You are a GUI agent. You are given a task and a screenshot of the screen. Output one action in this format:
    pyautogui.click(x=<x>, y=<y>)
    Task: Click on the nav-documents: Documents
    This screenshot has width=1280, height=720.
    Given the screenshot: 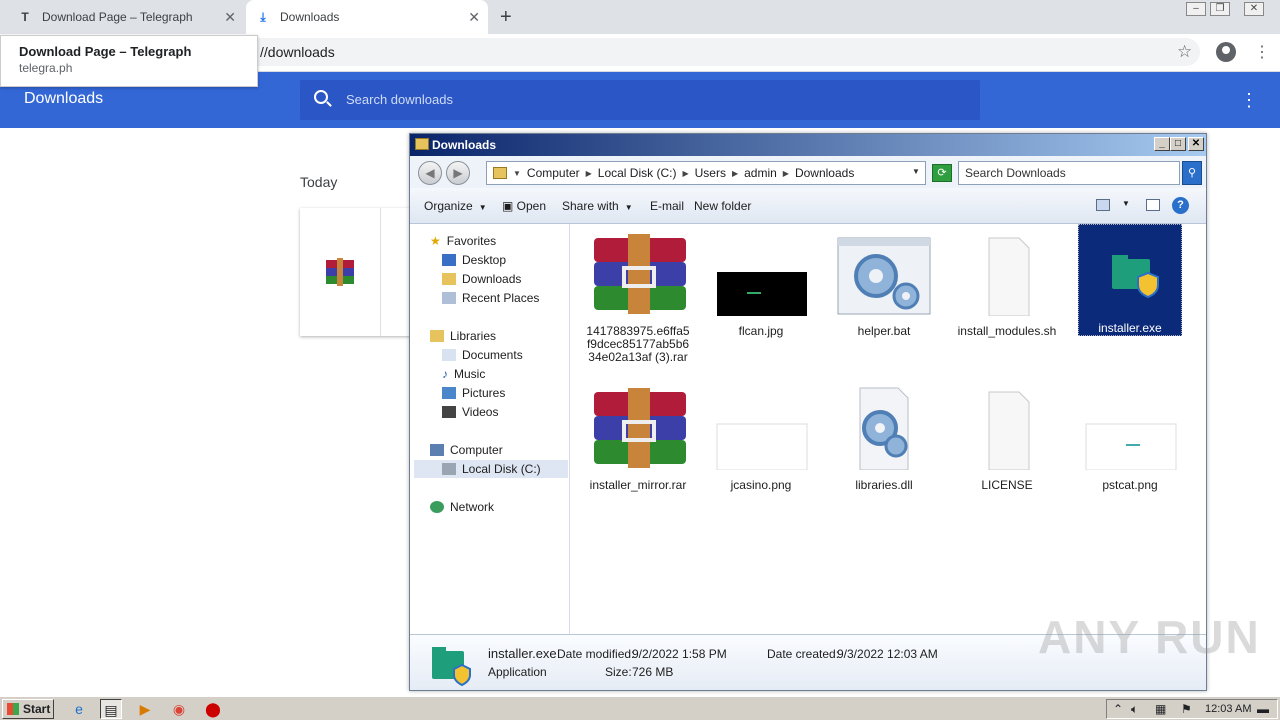 What is the action you would take?
    pyautogui.click(x=482, y=355)
    